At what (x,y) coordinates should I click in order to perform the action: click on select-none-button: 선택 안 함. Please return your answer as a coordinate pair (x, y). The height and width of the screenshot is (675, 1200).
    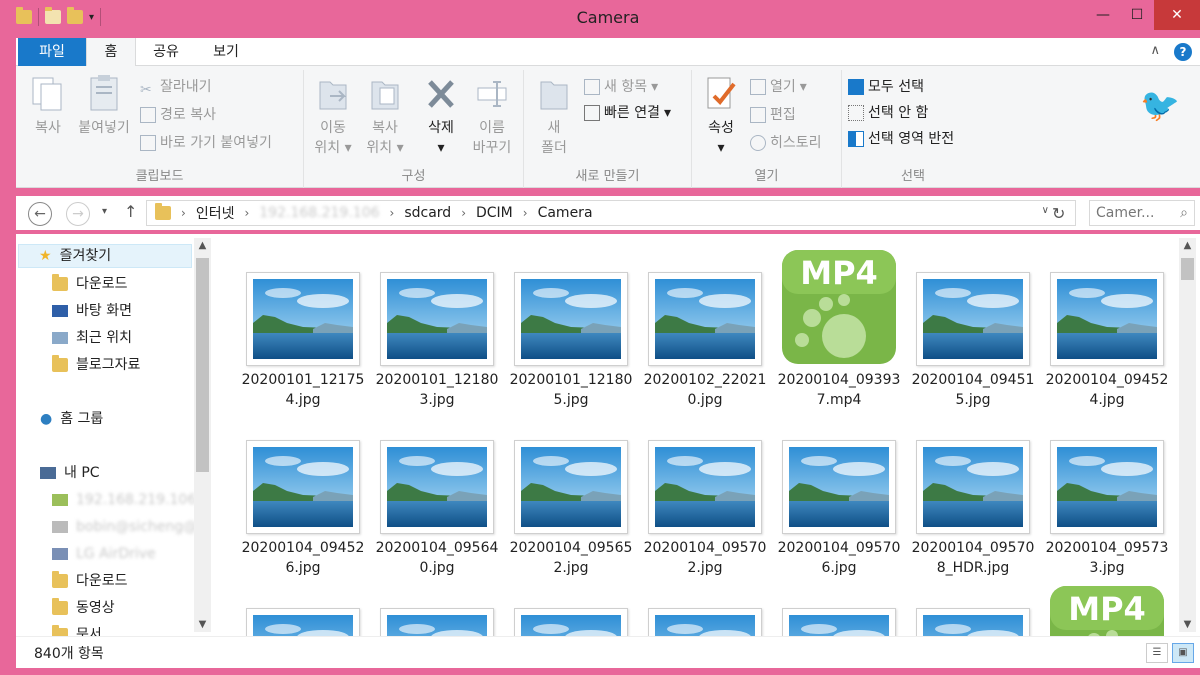
    Looking at the image, I should click on (888, 113).